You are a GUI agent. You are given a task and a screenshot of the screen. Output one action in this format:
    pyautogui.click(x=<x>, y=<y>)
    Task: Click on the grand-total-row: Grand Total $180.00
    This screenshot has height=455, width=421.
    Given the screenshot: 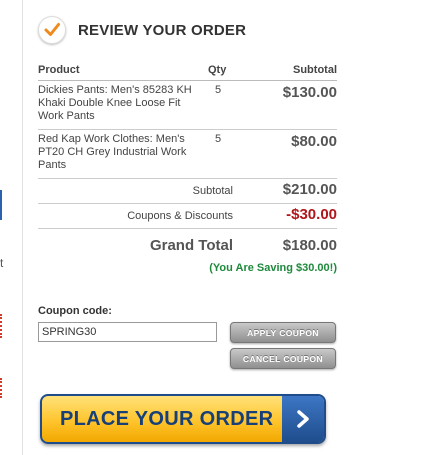 What is the action you would take?
    pyautogui.click(x=187, y=244)
    